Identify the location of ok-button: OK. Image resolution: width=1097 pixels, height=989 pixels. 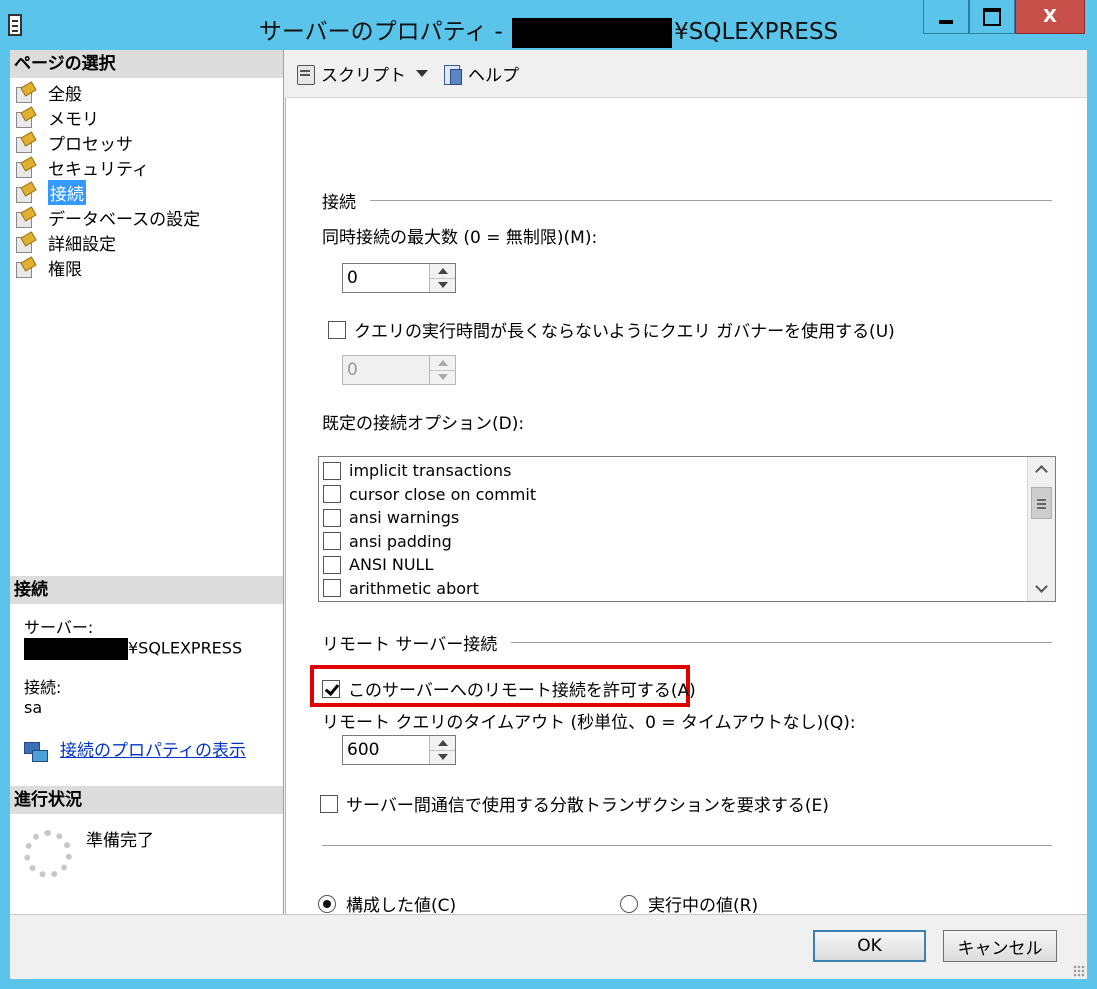
(869, 946).